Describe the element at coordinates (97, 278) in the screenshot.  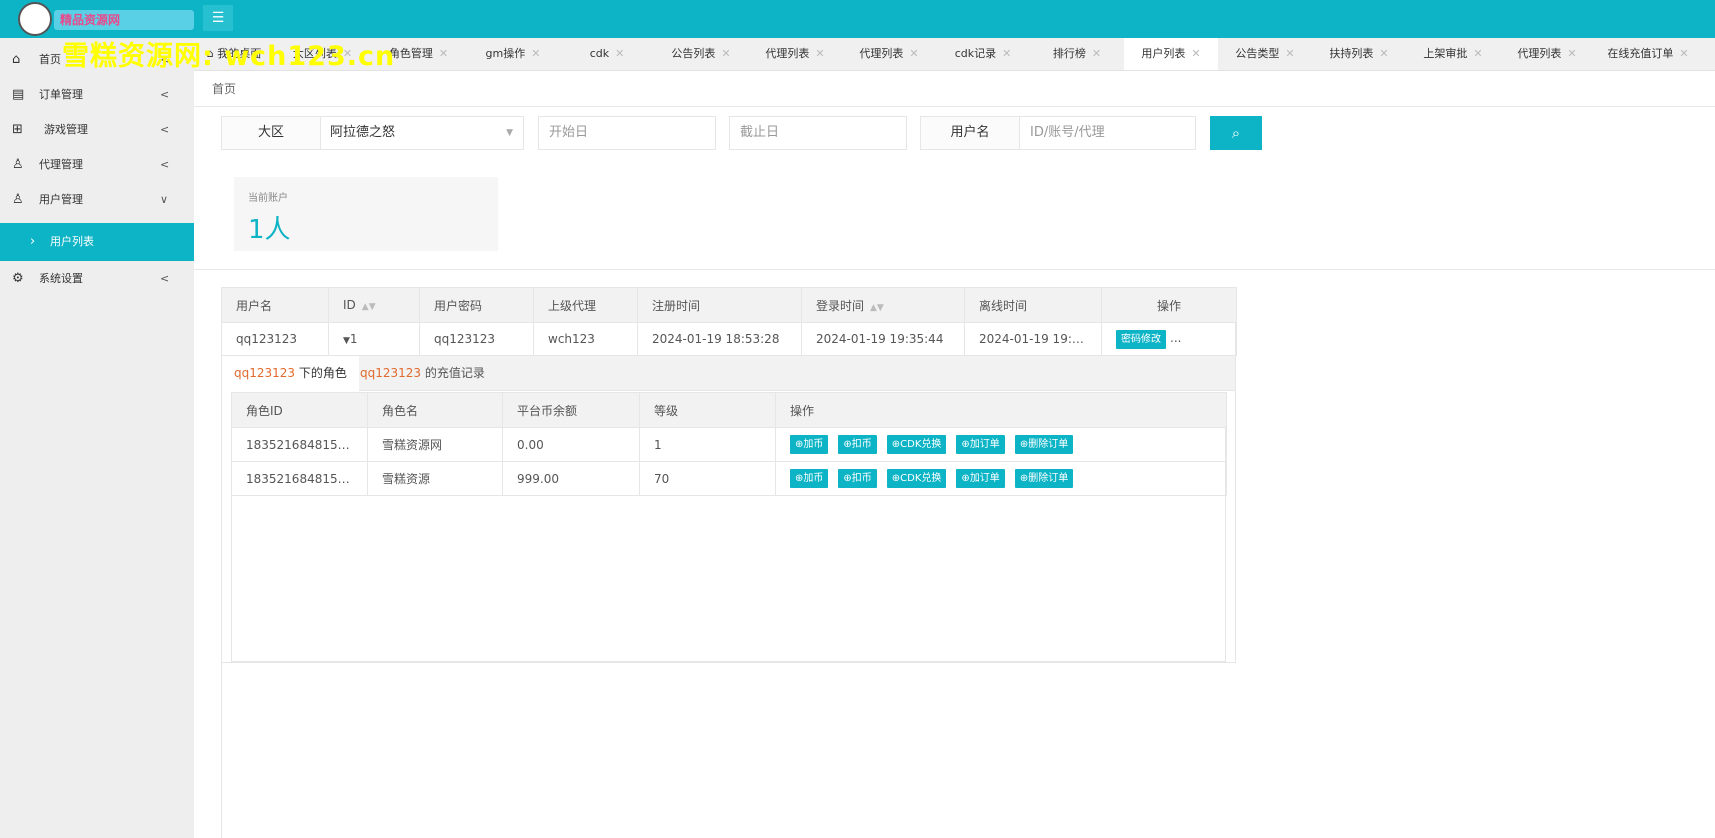
I see `sidebar-item-settings: ⚙ 系统设置 <` at that location.